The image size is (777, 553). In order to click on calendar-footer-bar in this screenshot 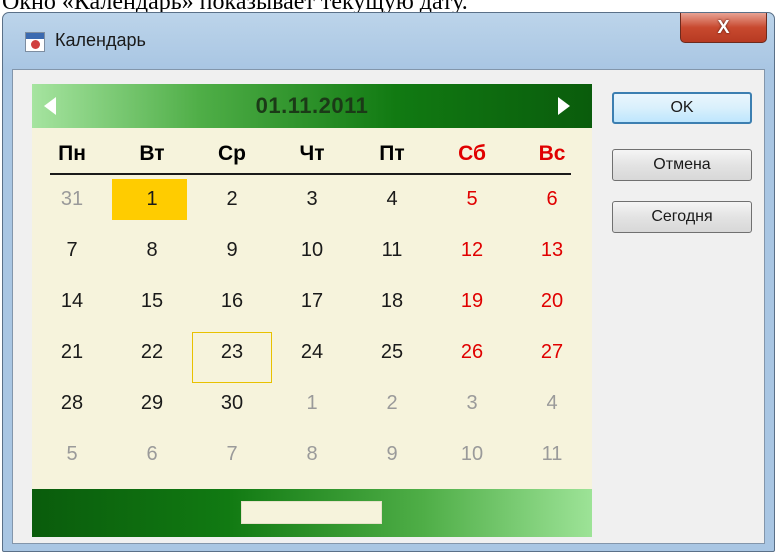, I will do `click(312, 513)`.